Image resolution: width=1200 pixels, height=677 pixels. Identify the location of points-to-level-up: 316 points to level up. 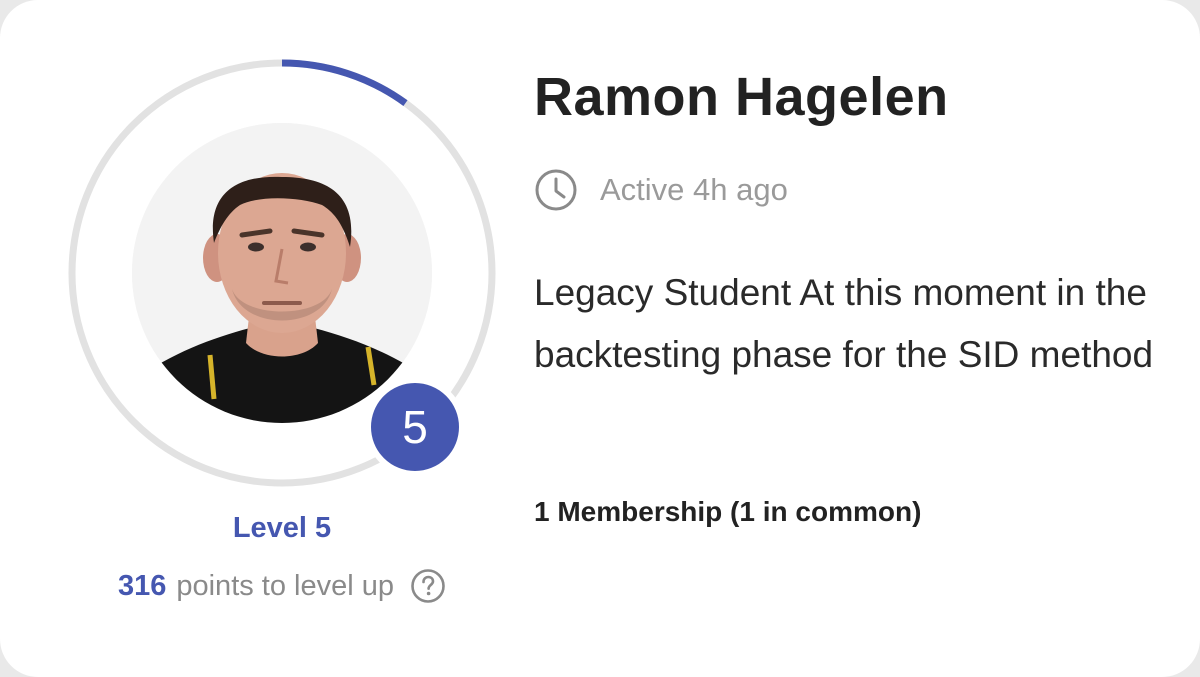
(282, 586).